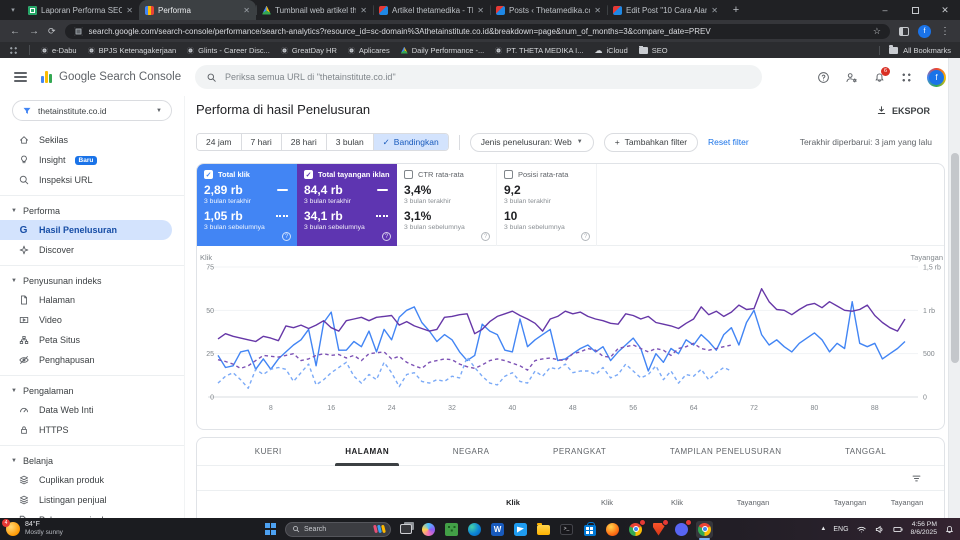 This screenshot has width=960, height=540. Describe the element at coordinates (410, 142) in the screenshot. I see `range-bandingkan: ✓ Bandingkan` at that location.